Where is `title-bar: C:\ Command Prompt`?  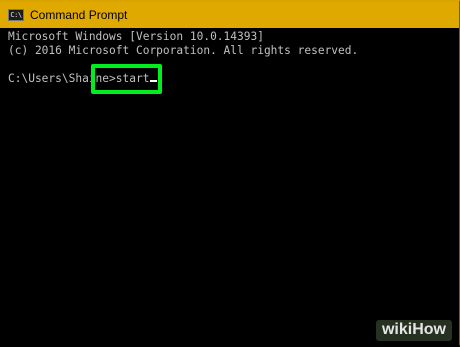 title-bar: C:\ Command Prompt is located at coordinates (229, 15).